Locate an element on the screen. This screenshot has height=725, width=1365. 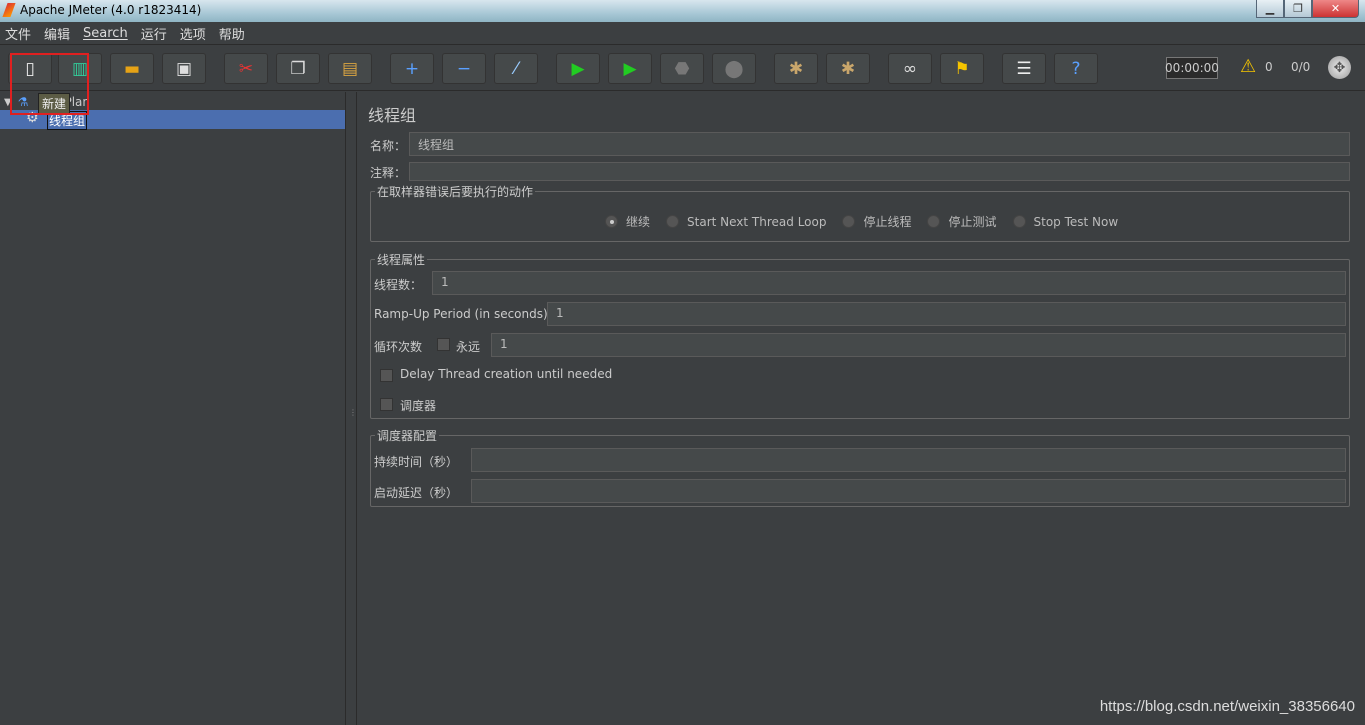
help-button: ? is located at coordinates (1076, 68).